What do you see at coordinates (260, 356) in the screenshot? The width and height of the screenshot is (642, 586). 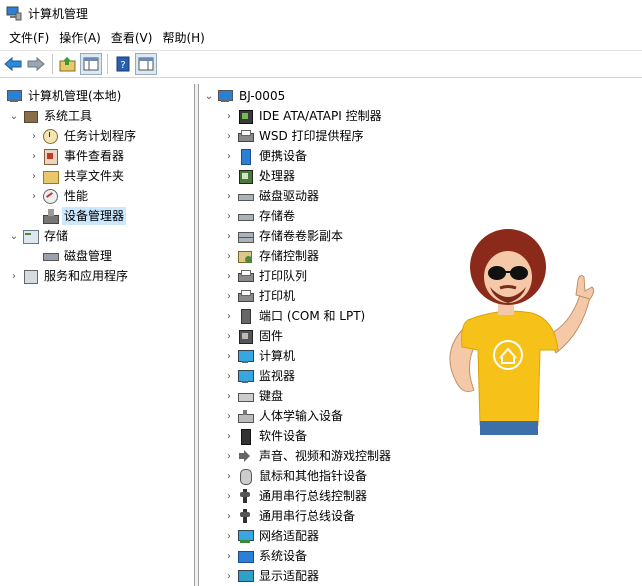 I see `device-category: › 计算机` at bounding box center [260, 356].